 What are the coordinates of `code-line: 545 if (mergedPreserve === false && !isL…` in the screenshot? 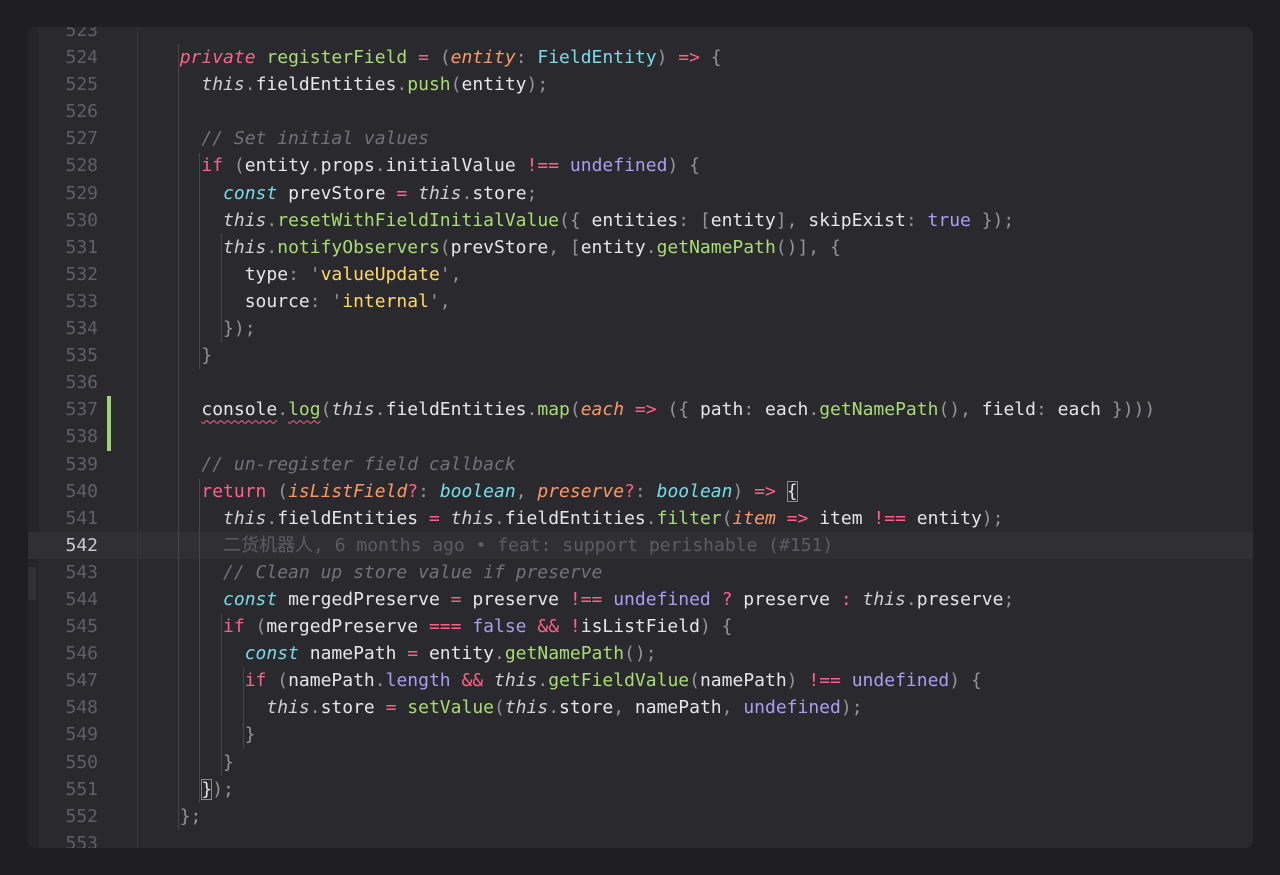 It's located at (640, 626).